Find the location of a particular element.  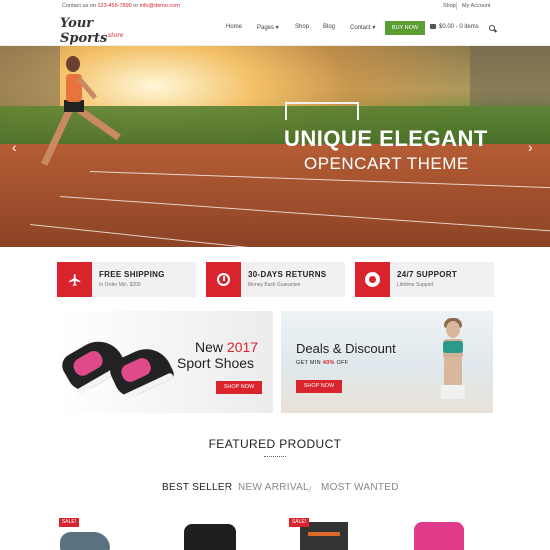

logo-subtext: store is located at coordinates (116, 35).